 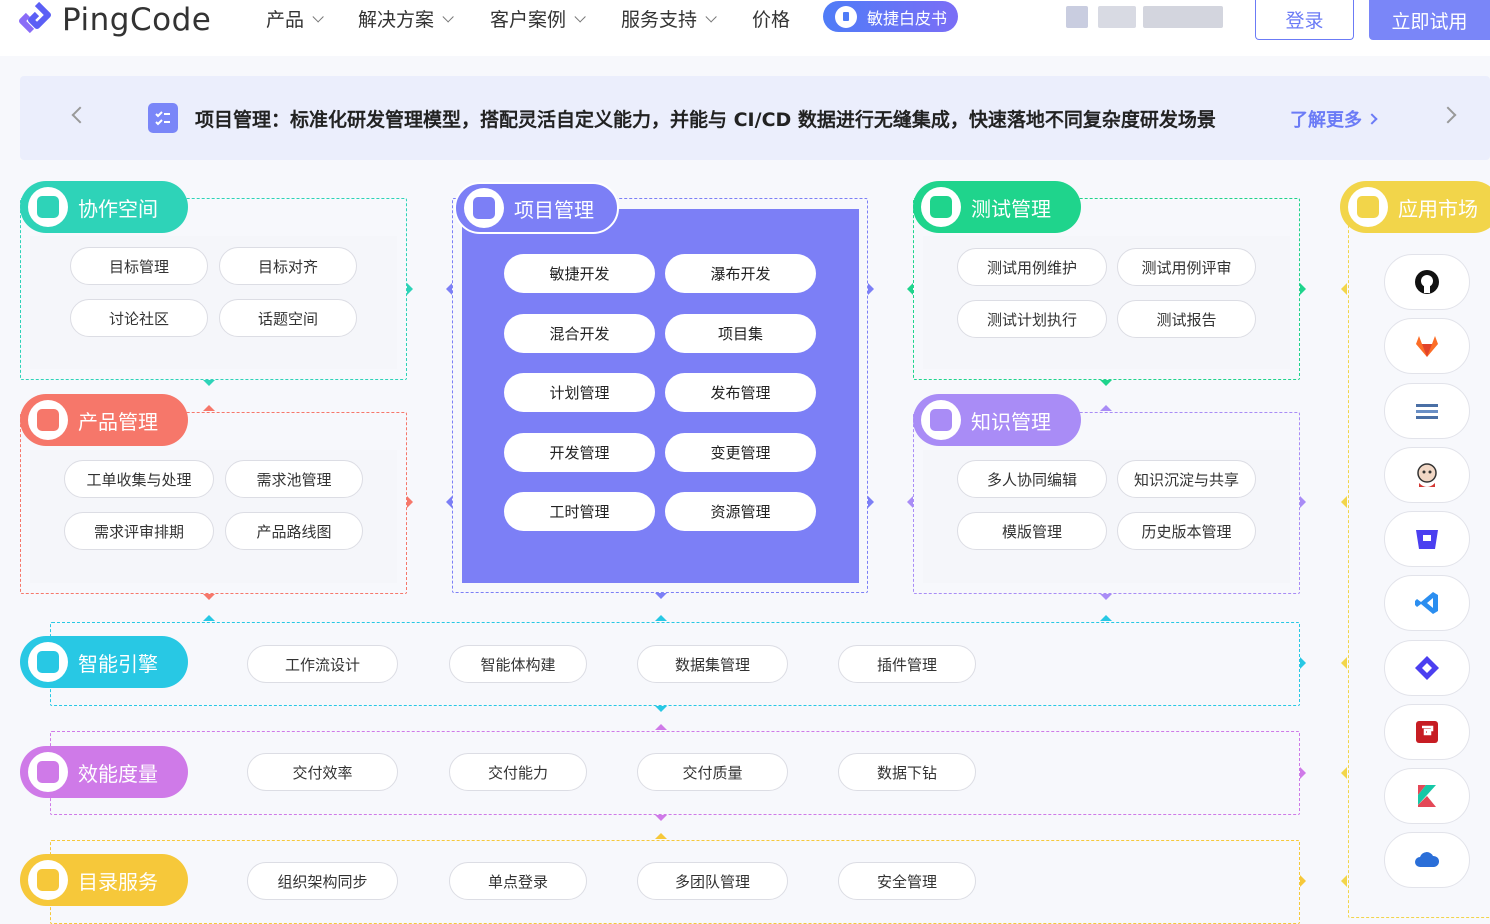 What do you see at coordinates (448, 16) in the screenshot?
I see `chevron-down-icon` at bounding box center [448, 16].